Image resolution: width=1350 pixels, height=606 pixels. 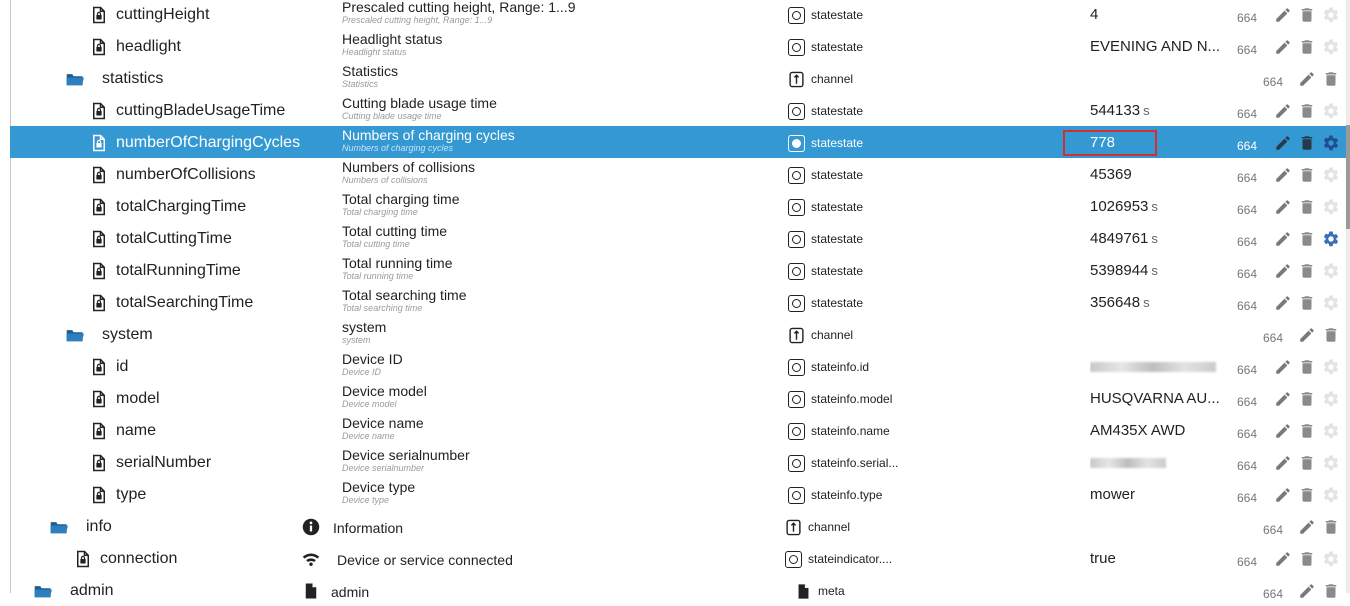 I want to click on tree-row: system system system channel 664, so click(x=678, y=334).